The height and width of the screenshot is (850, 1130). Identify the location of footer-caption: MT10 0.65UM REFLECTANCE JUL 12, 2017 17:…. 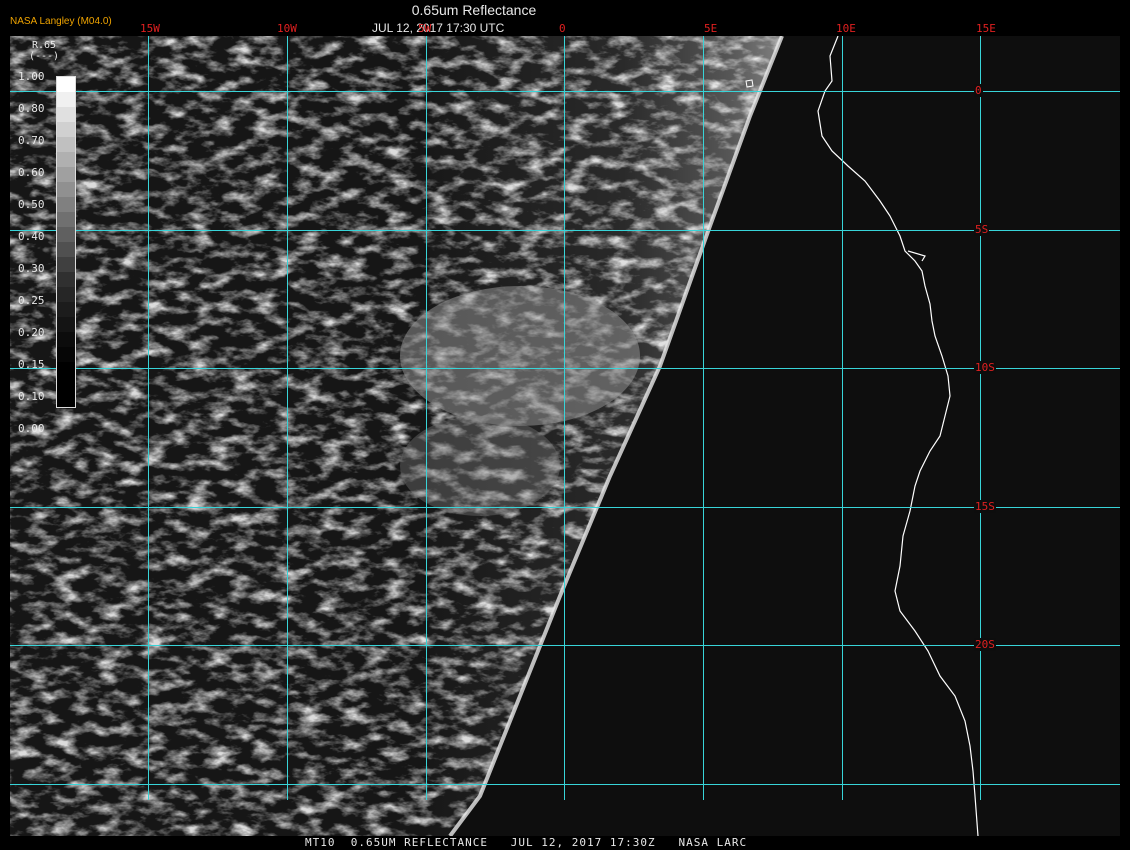
(526, 842).